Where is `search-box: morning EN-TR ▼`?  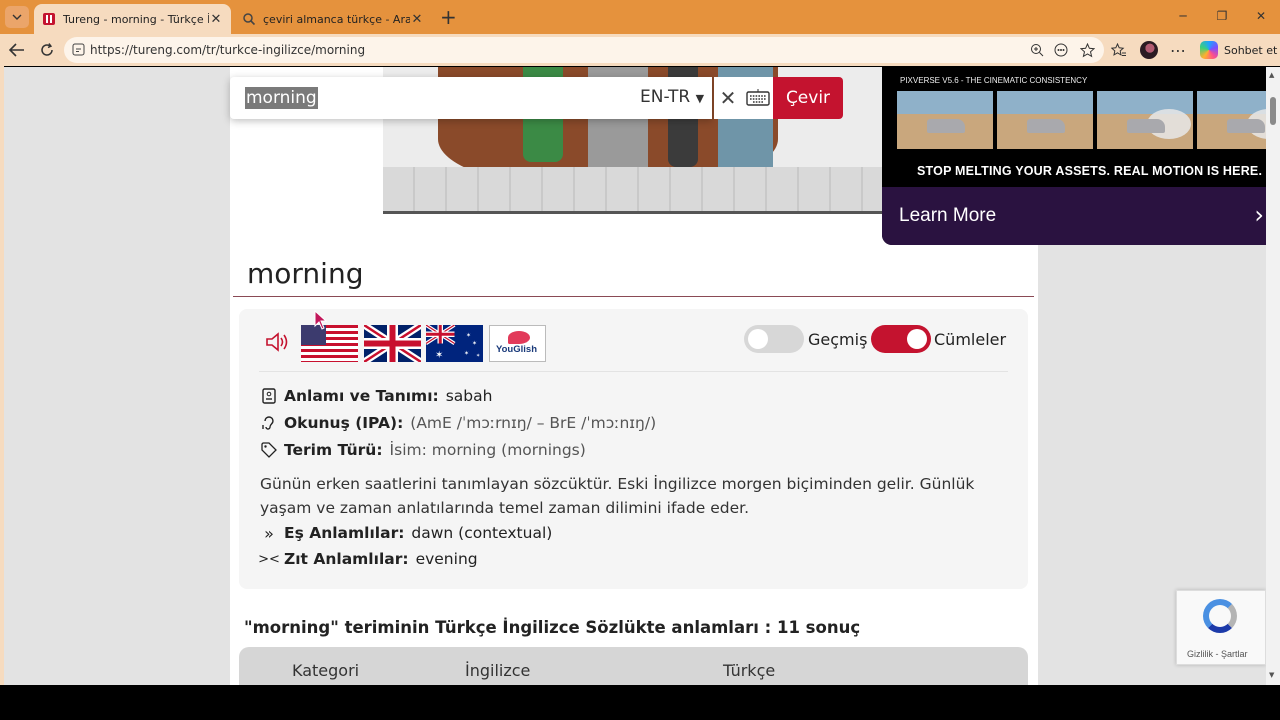
search-box: morning EN-TR ▼ is located at coordinates (471, 98).